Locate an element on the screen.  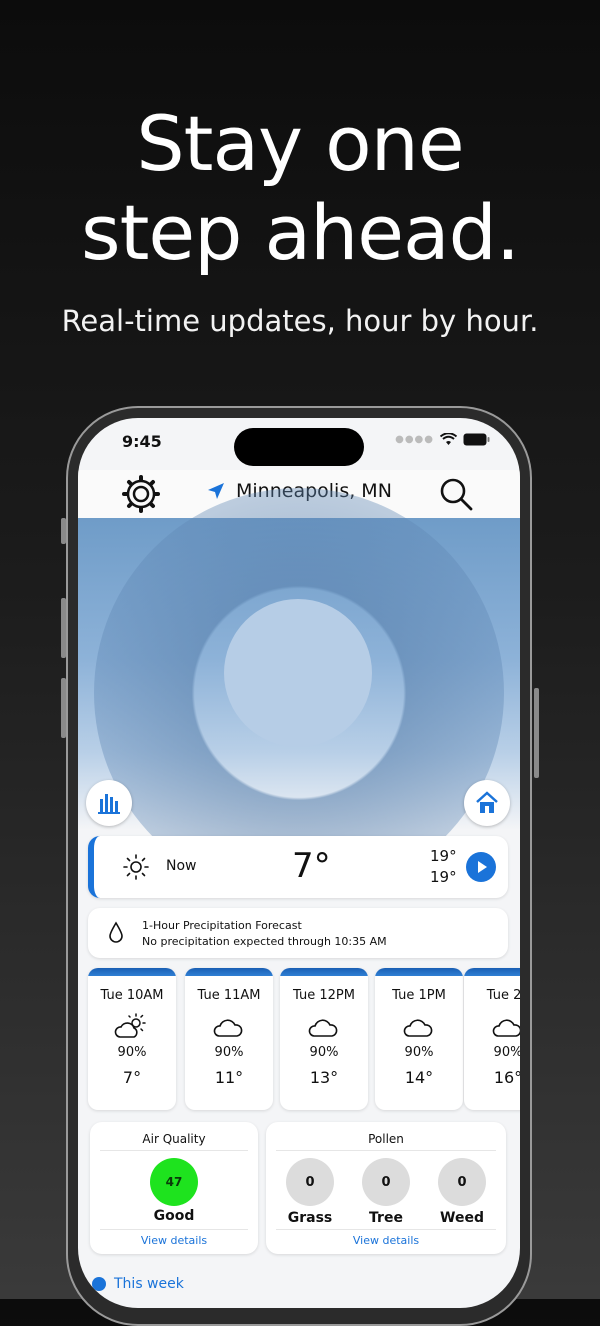
hourly-temp: 13° is located at coordinates (324, 1077).